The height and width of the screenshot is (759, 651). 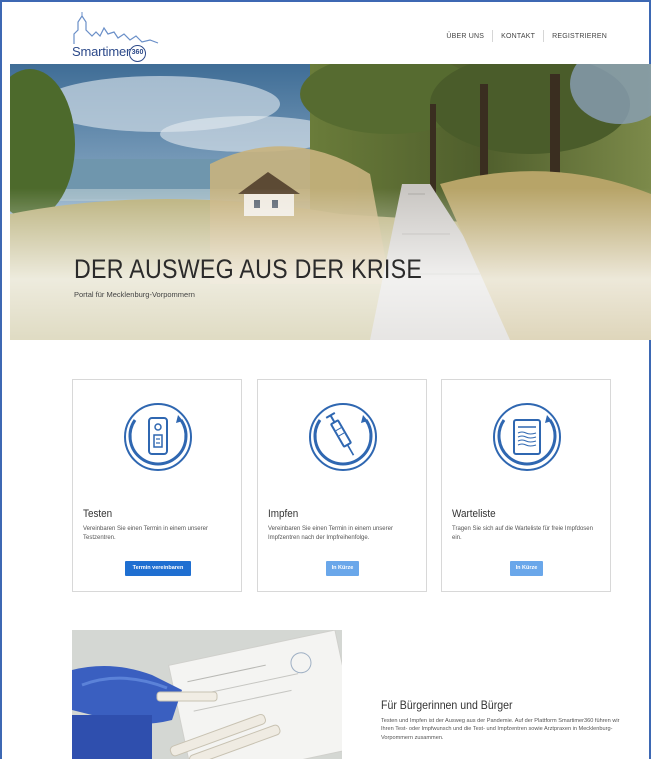 What do you see at coordinates (134, 294) in the screenshot?
I see `hero-subtitle: Portal für Mecklenburg-Vorpommern` at bounding box center [134, 294].